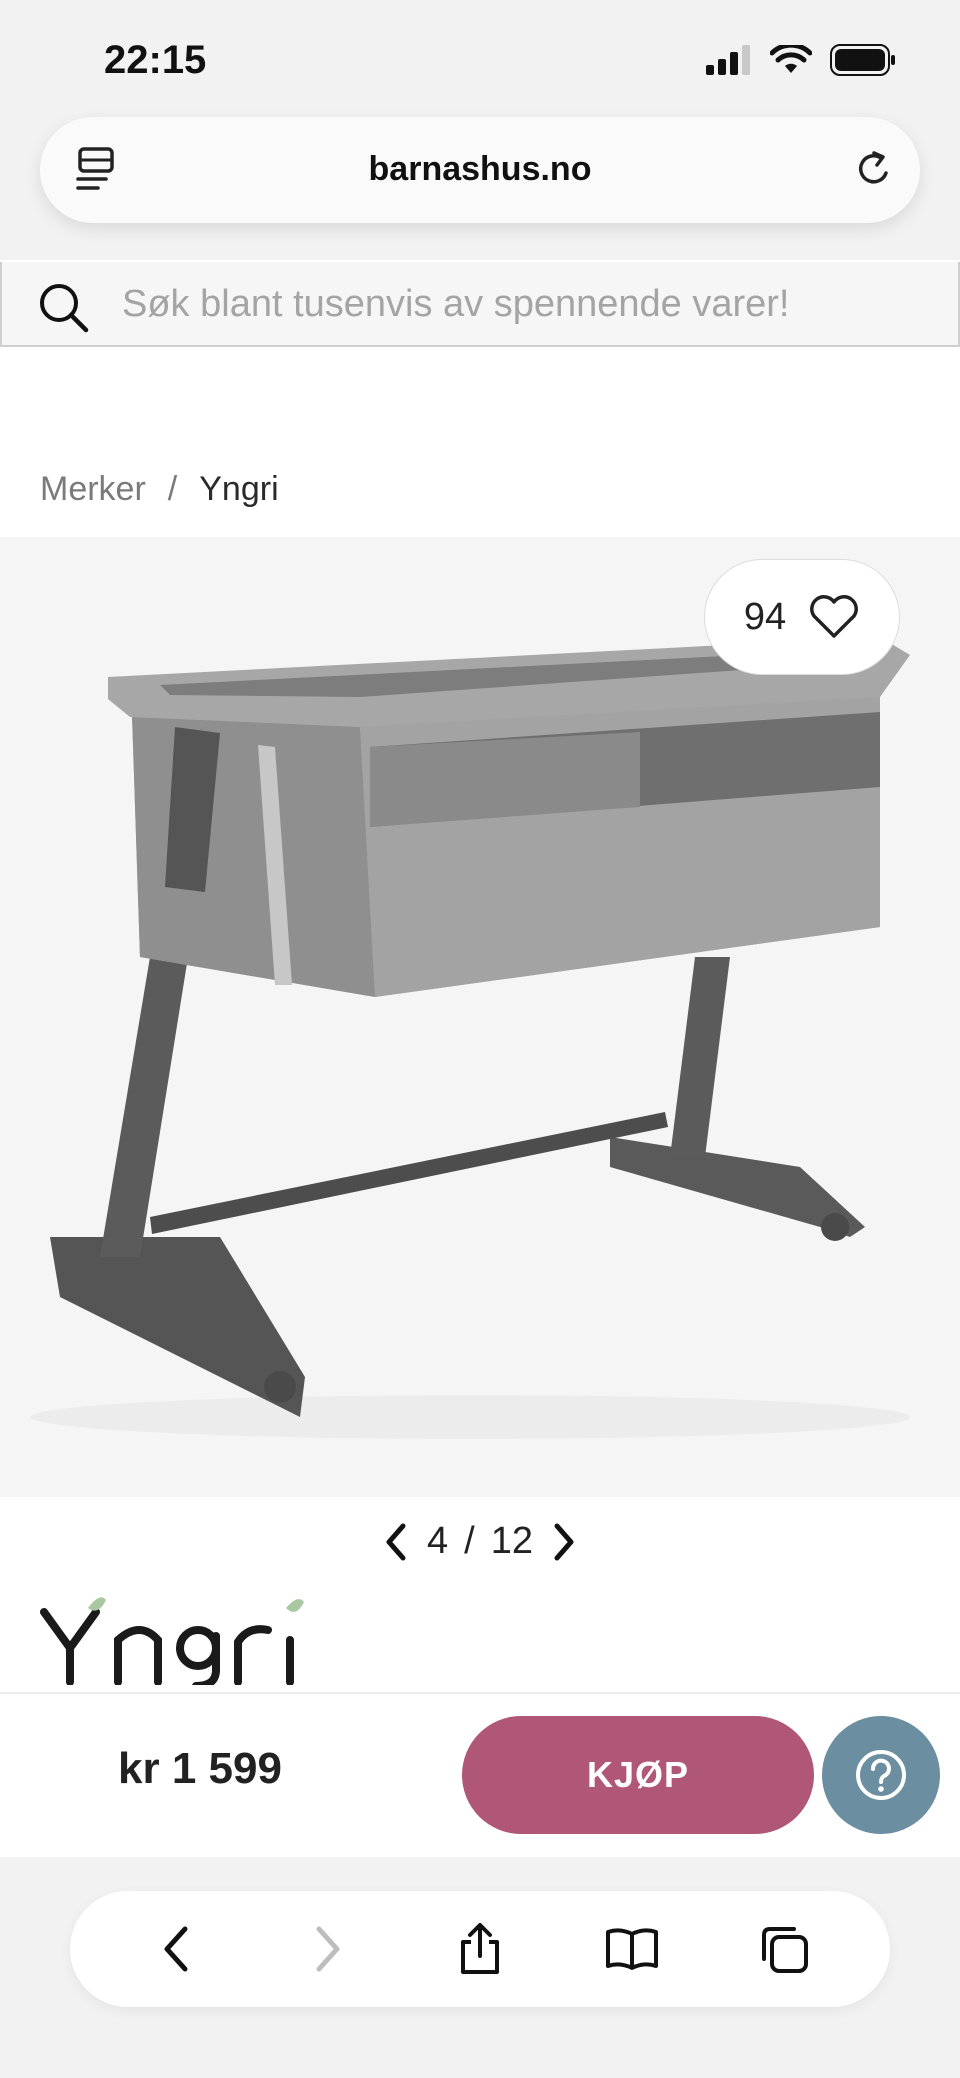  What do you see at coordinates (200, 1768) in the screenshot?
I see `product-price: kr 1 599` at bounding box center [200, 1768].